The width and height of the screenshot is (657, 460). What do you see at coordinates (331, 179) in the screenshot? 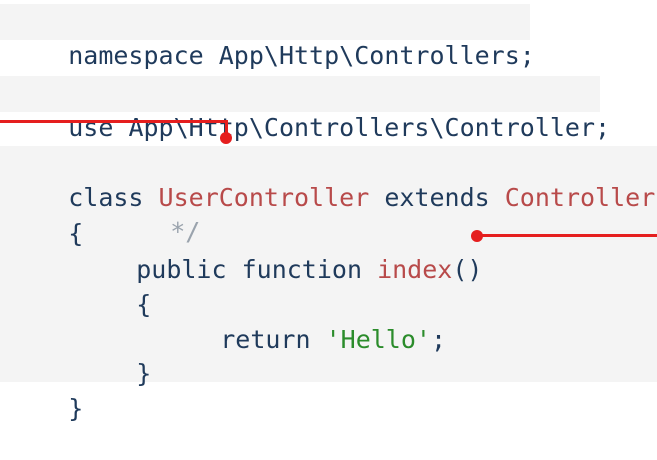
I see `class-declaration: class UserController extends Controller` at bounding box center [331, 179].